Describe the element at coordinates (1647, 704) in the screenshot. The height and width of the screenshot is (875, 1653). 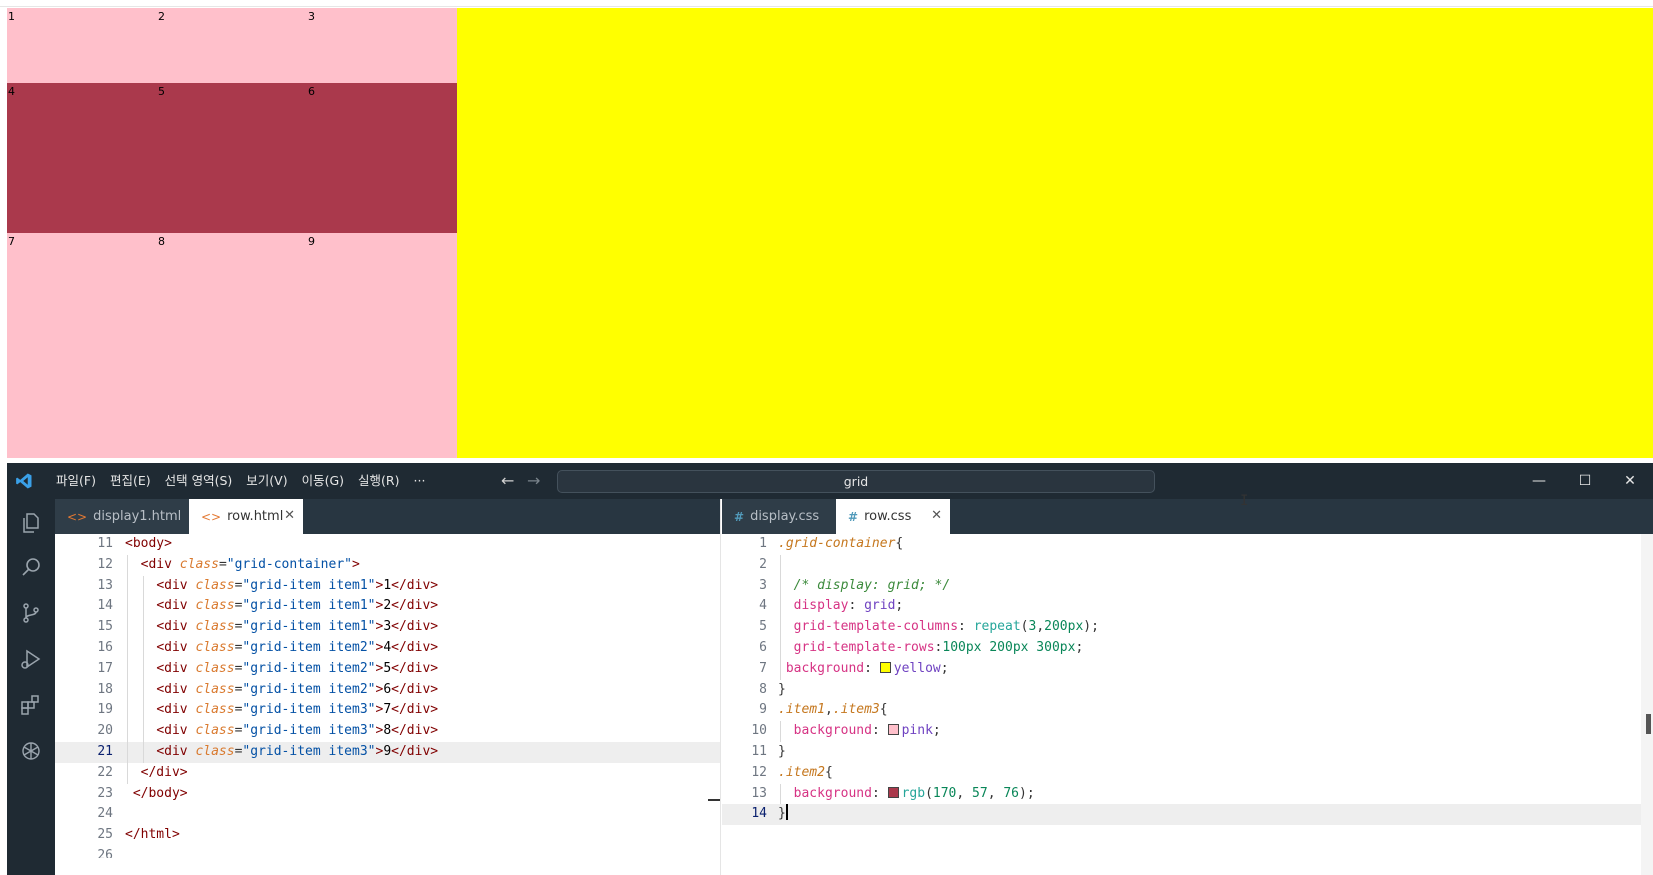
I see `vertical-scrollbar` at that location.